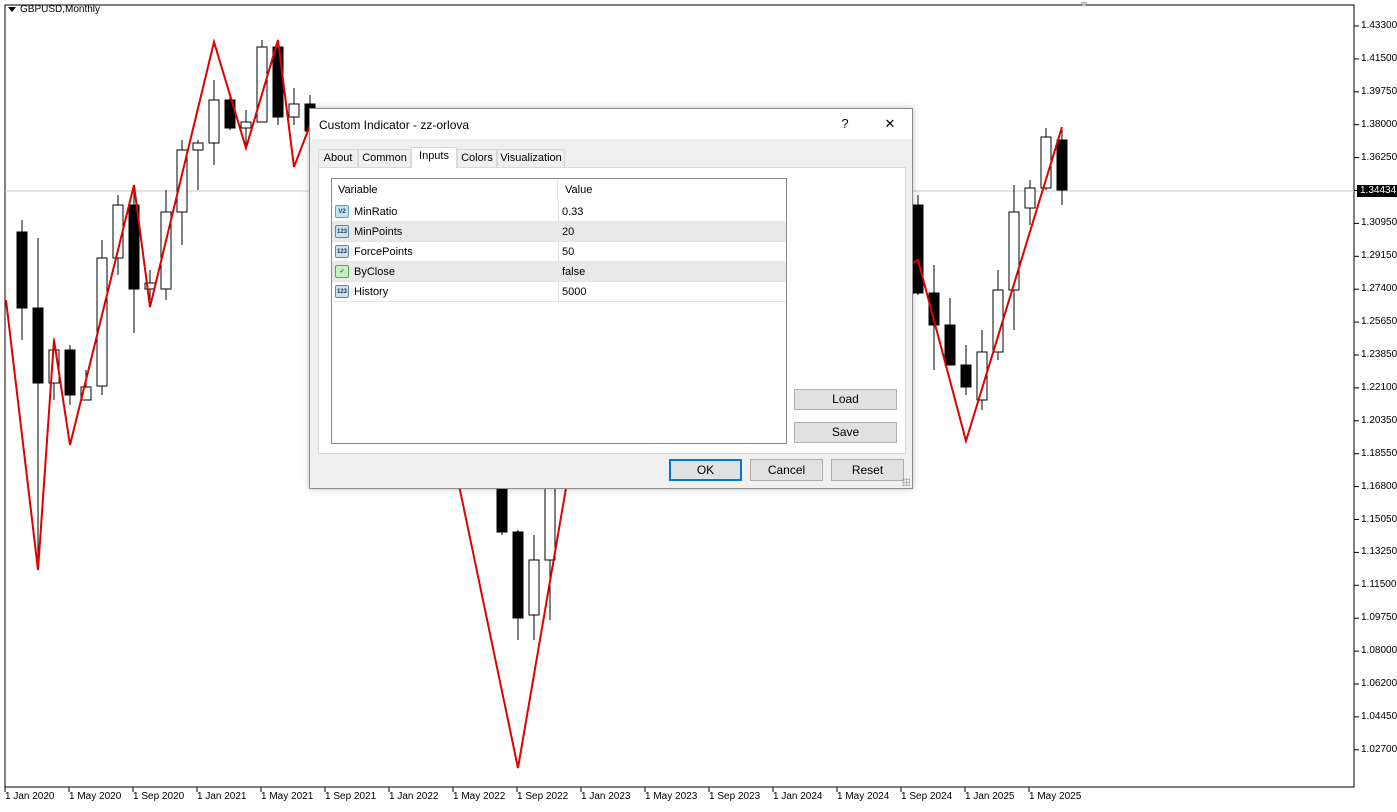 The width and height of the screenshot is (1397, 812). Describe the element at coordinates (1379, 420) in the screenshot. I see `price-axis-label: 1.20350` at that location.